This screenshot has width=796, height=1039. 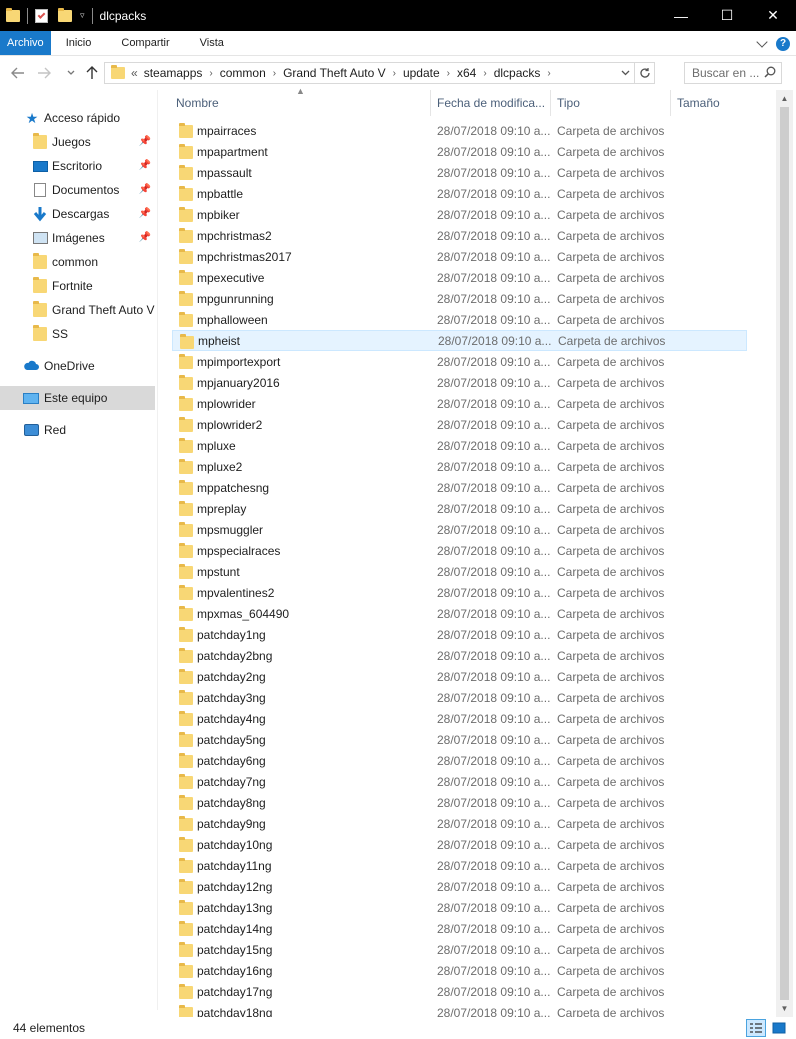 I want to click on breadcrumb-dlcpacks: dlcpacks, so click(x=517, y=73).